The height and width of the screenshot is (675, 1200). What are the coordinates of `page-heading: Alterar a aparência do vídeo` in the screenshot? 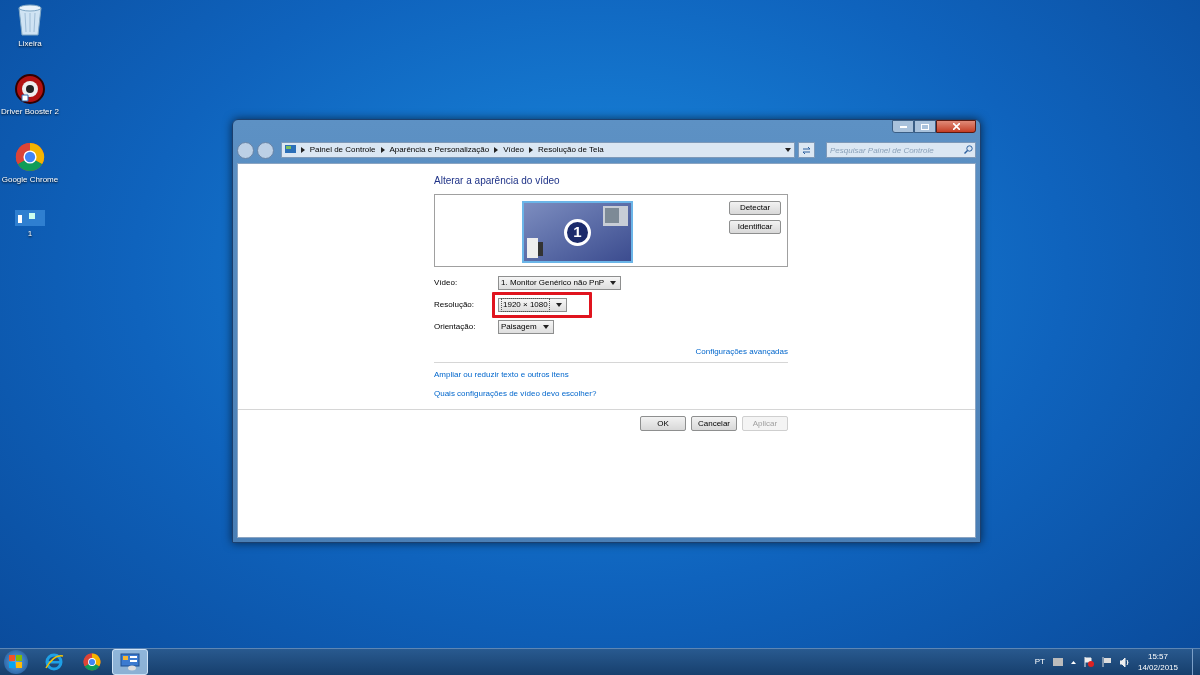 It's located at (497, 181).